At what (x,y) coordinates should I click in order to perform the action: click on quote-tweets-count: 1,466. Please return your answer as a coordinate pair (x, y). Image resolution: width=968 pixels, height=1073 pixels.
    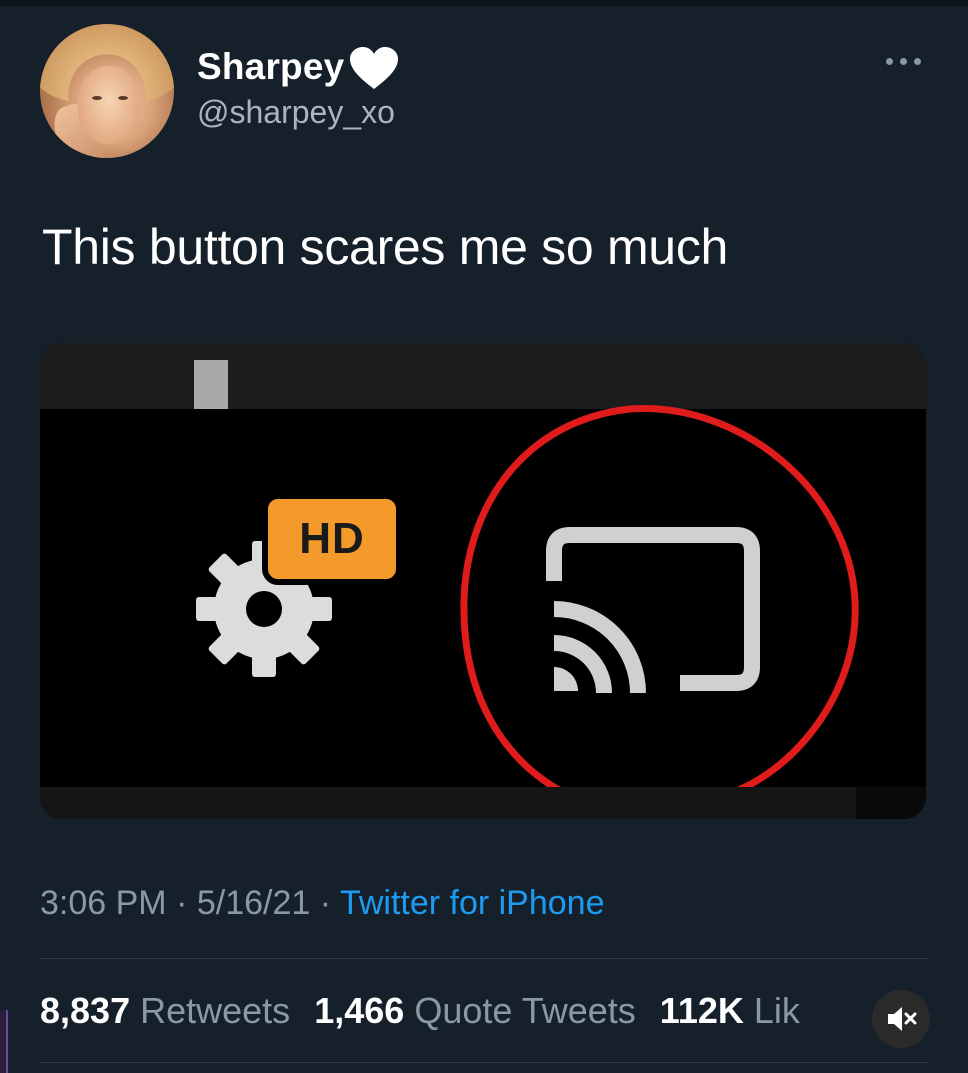
    Looking at the image, I should click on (359, 1010).